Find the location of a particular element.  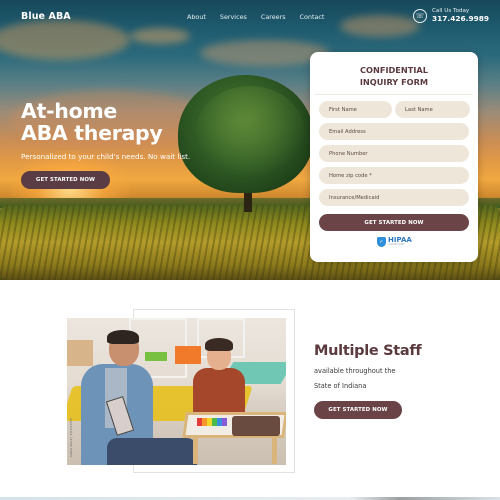

form-title-line1: CONFIDENTIAL is located at coordinates (394, 70).